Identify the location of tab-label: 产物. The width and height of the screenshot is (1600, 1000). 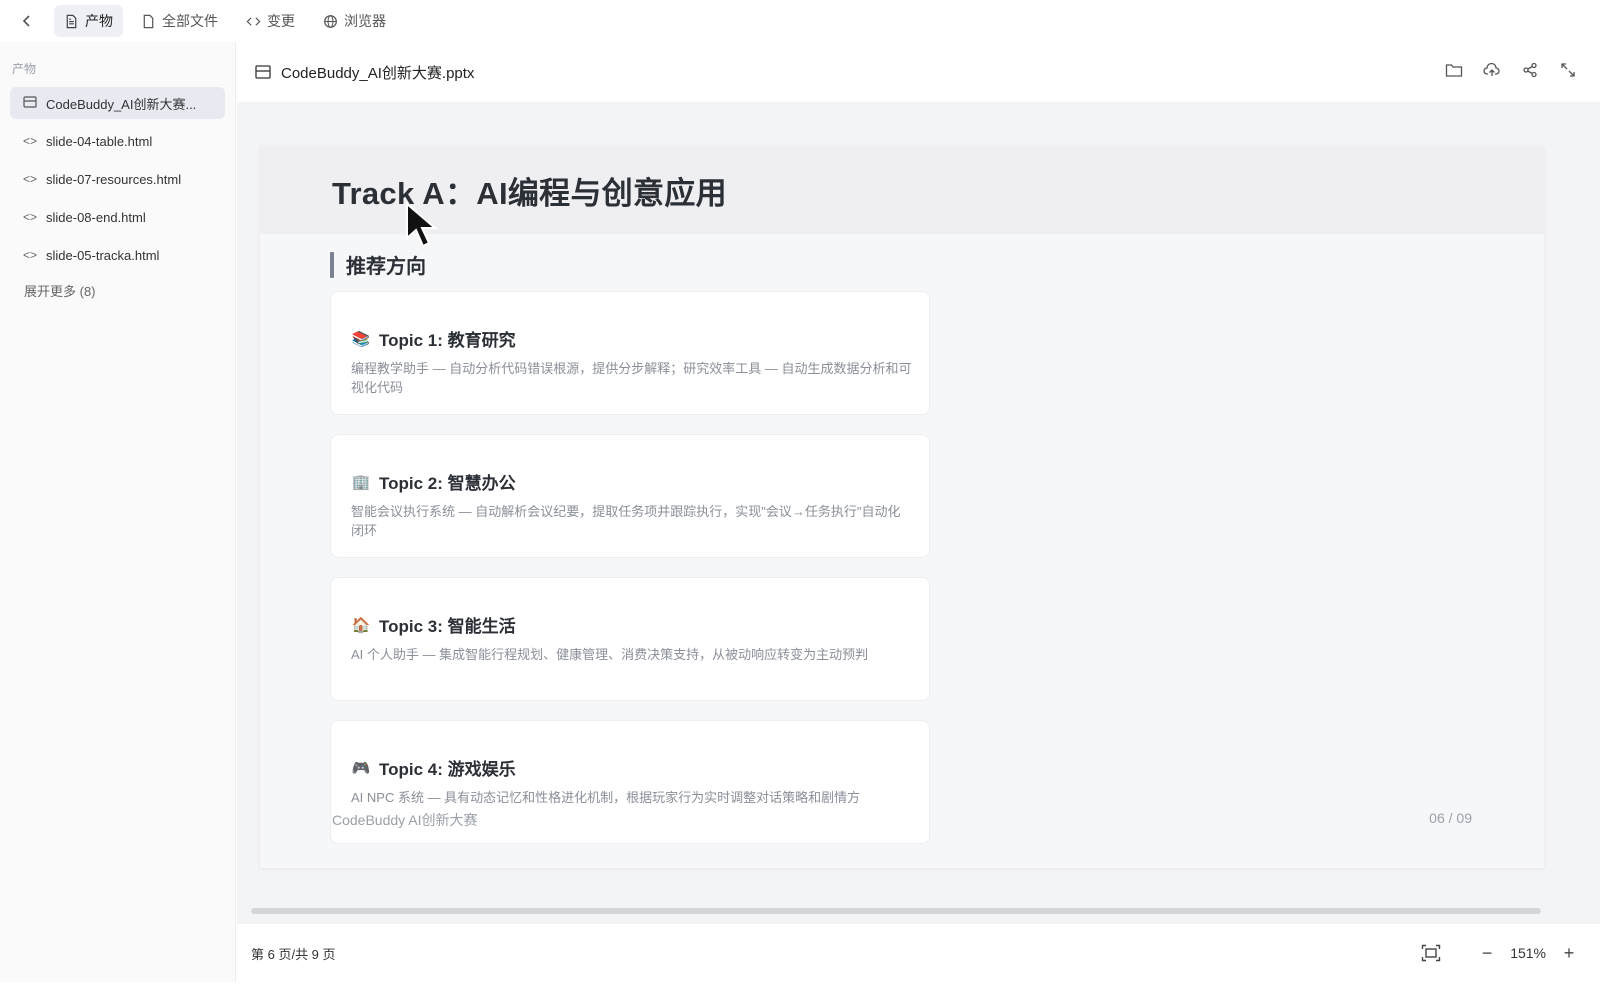
(99, 21).